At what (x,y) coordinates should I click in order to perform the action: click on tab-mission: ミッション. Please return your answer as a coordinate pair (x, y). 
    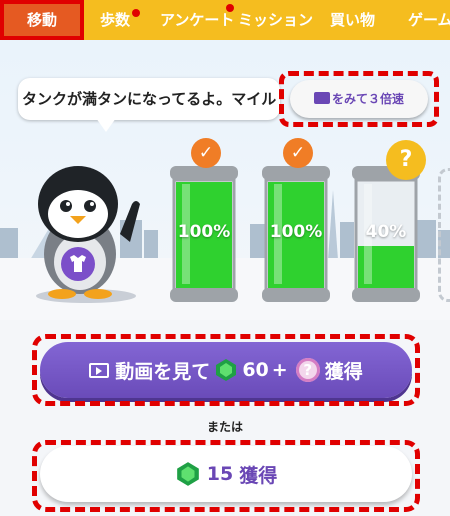
    Looking at the image, I should click on (275, 20).